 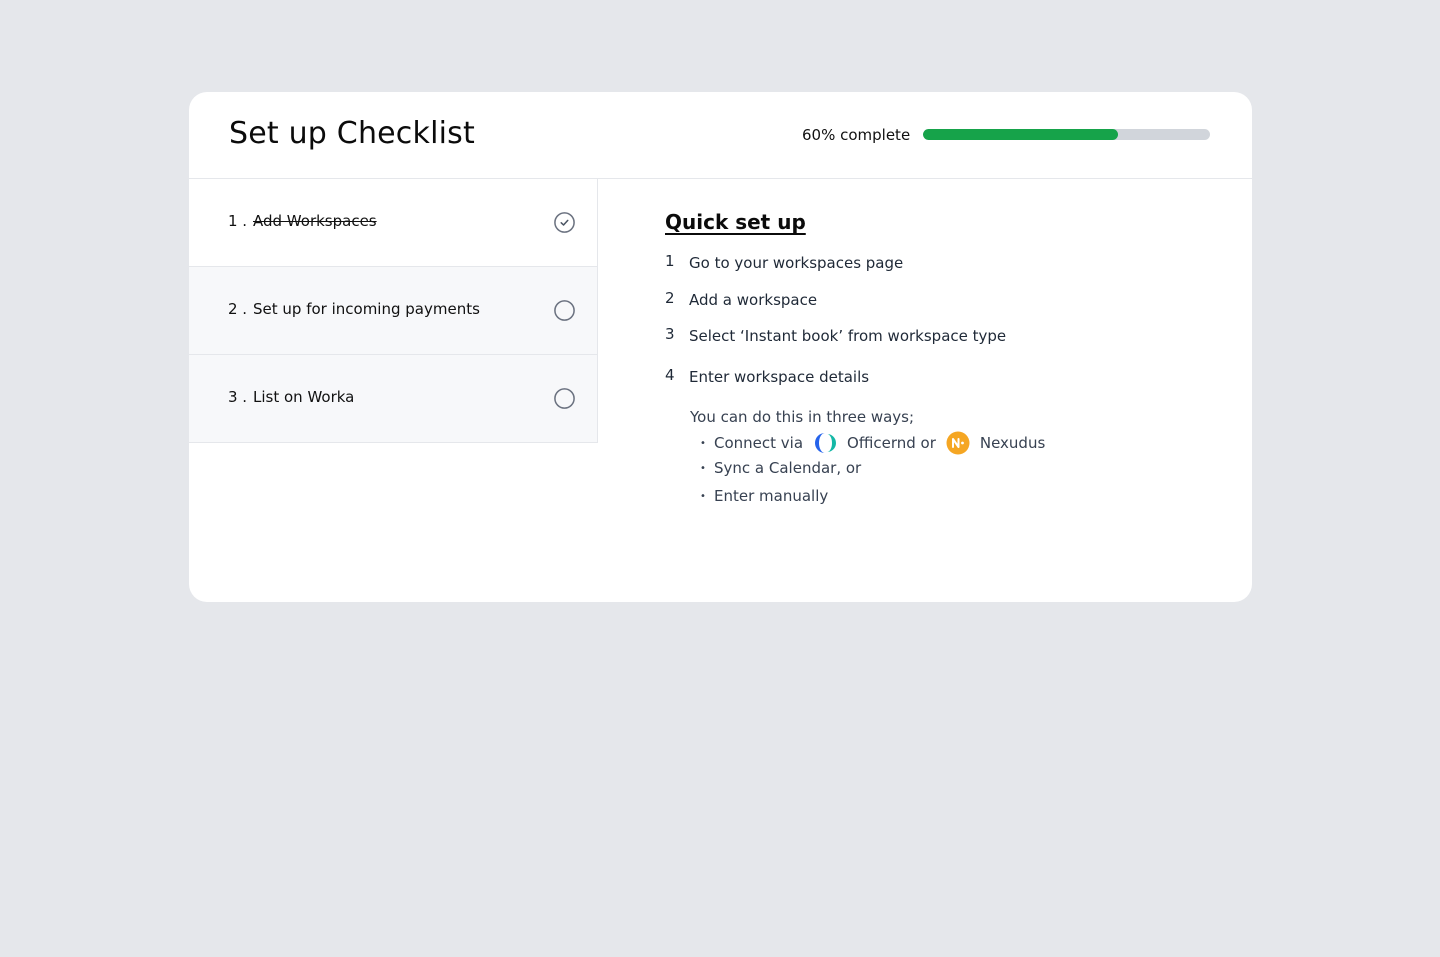 What do you see at coordinates (825, 443) in the screenshot?
I see `officernd-logo-icon` at bounding box center [825, 443].